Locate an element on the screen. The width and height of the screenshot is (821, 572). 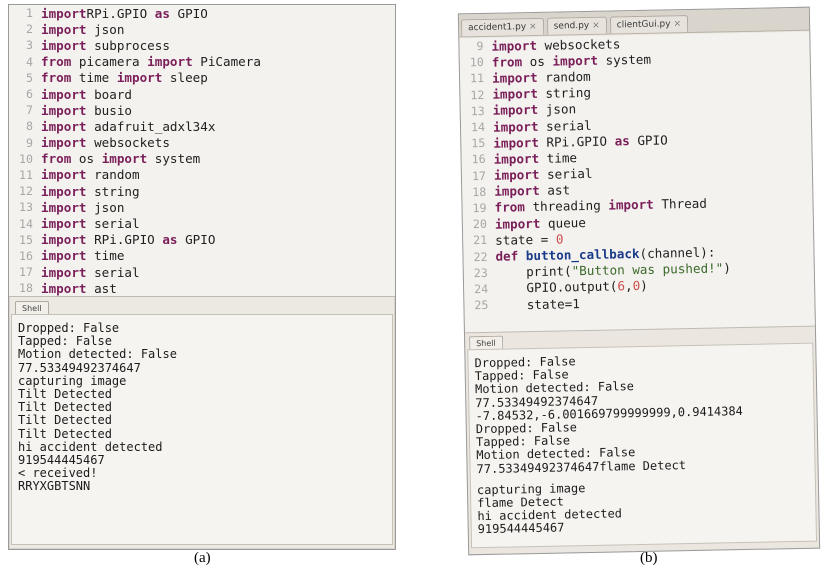
code-text: import string is located at coordinates (90, 191).